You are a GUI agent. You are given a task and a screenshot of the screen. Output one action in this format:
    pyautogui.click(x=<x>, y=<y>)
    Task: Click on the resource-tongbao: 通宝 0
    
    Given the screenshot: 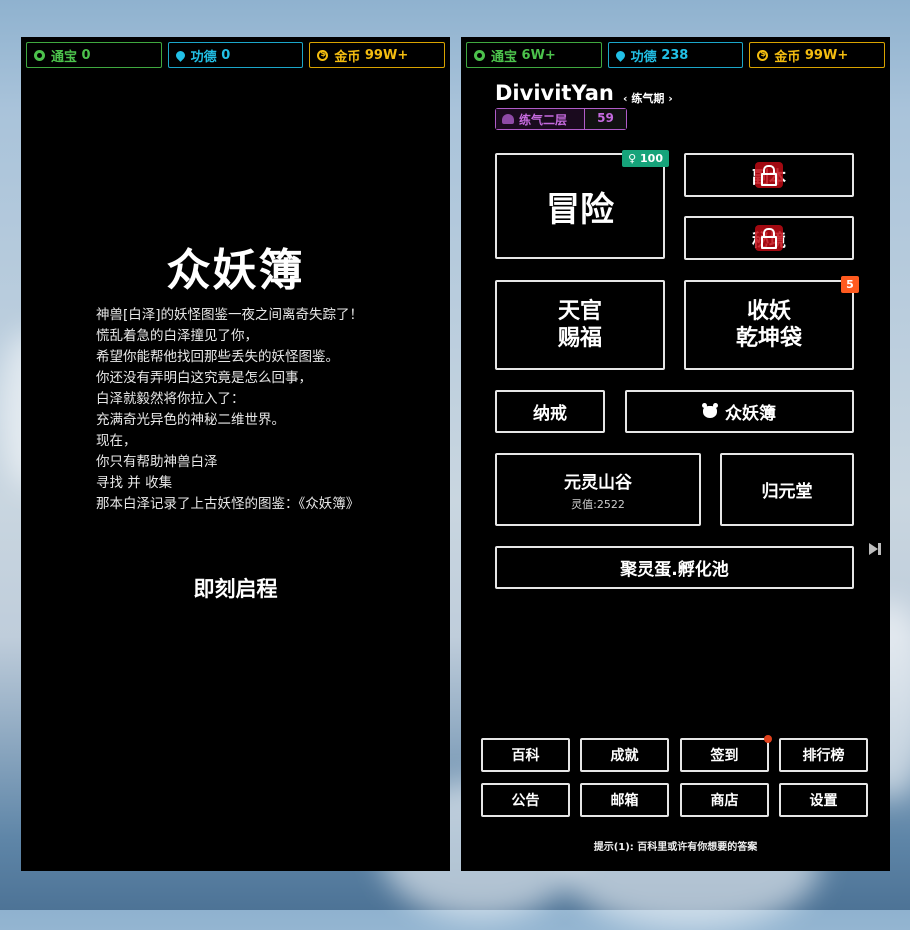 What is the action you would take?
    pyautogui.click(x=94, y=55)
    